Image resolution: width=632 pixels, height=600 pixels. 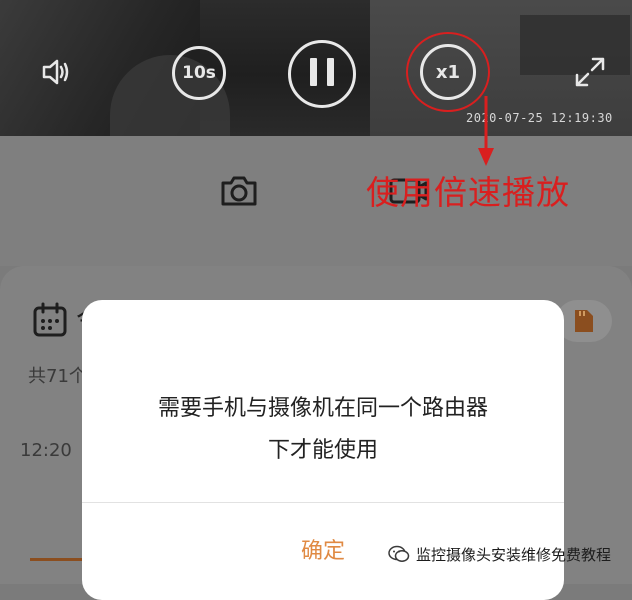 What do you see at coordinates (486, 131) in the screenshot?
I see `annotation-arrow` at bounding box center [486, 131].